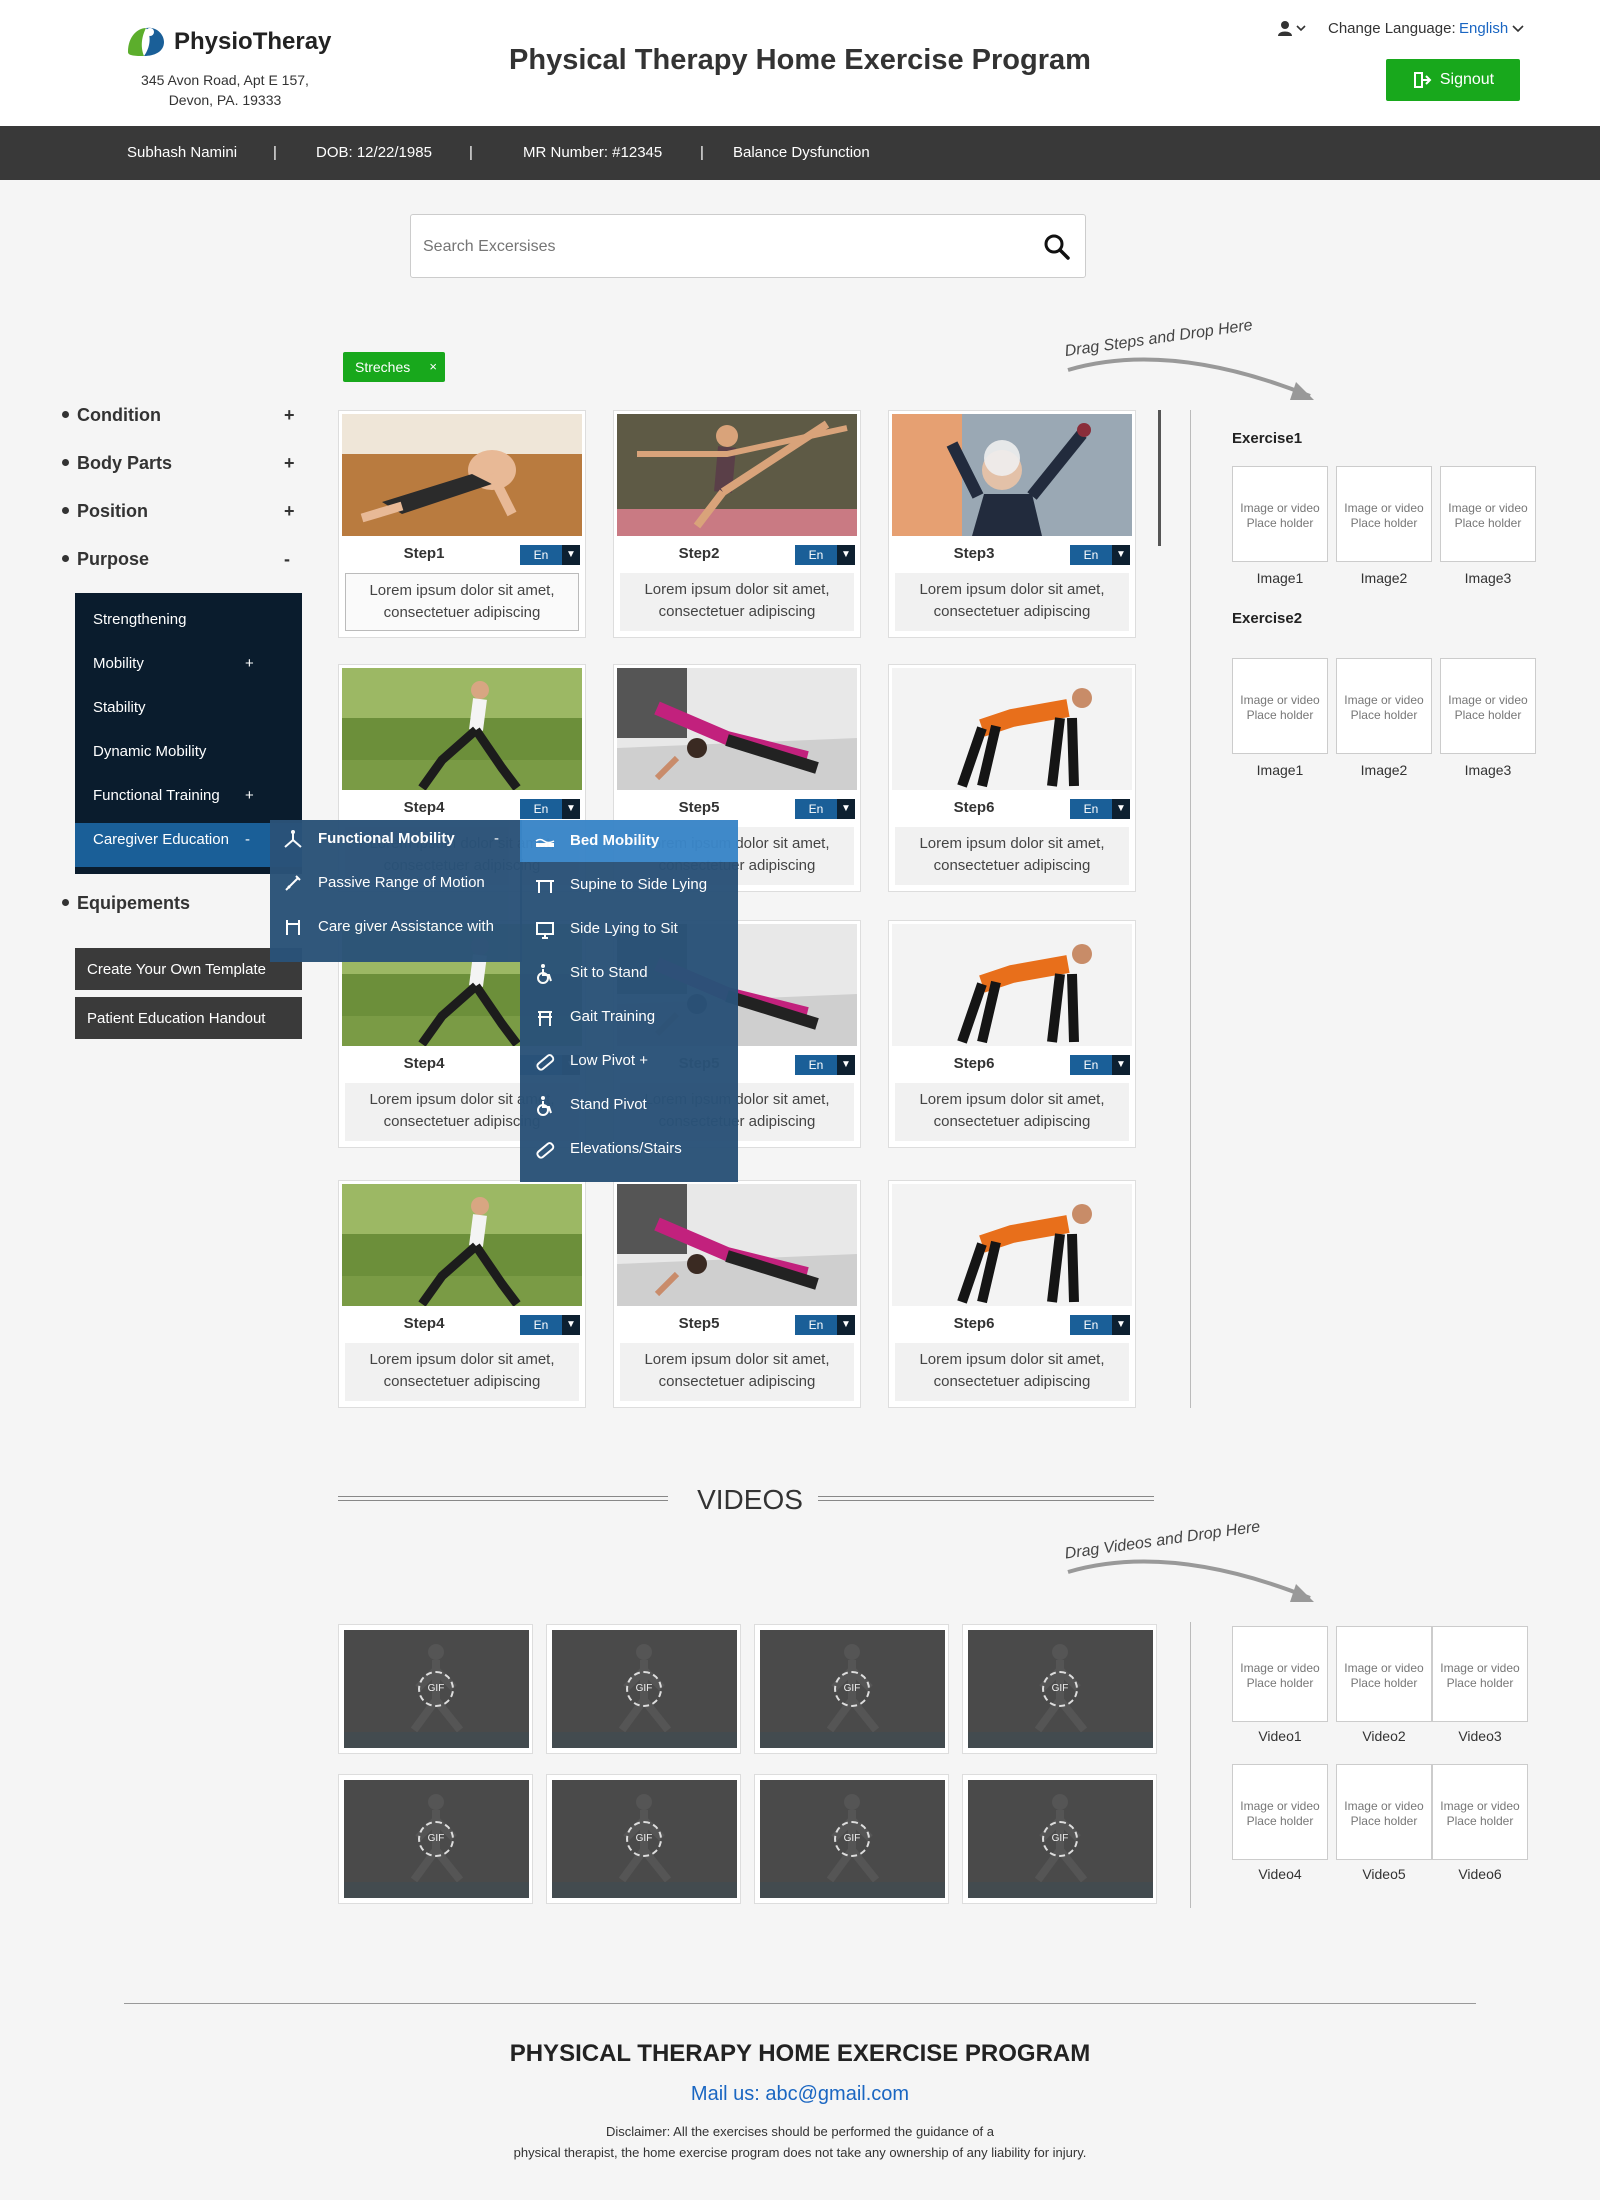 The image size is (1600, 2200). What do you see at coordinates (386, 838) in the screenshot?
I see `caregiver-item-functional-mobility: Functional Mobility` at bounding box center [386, 838].